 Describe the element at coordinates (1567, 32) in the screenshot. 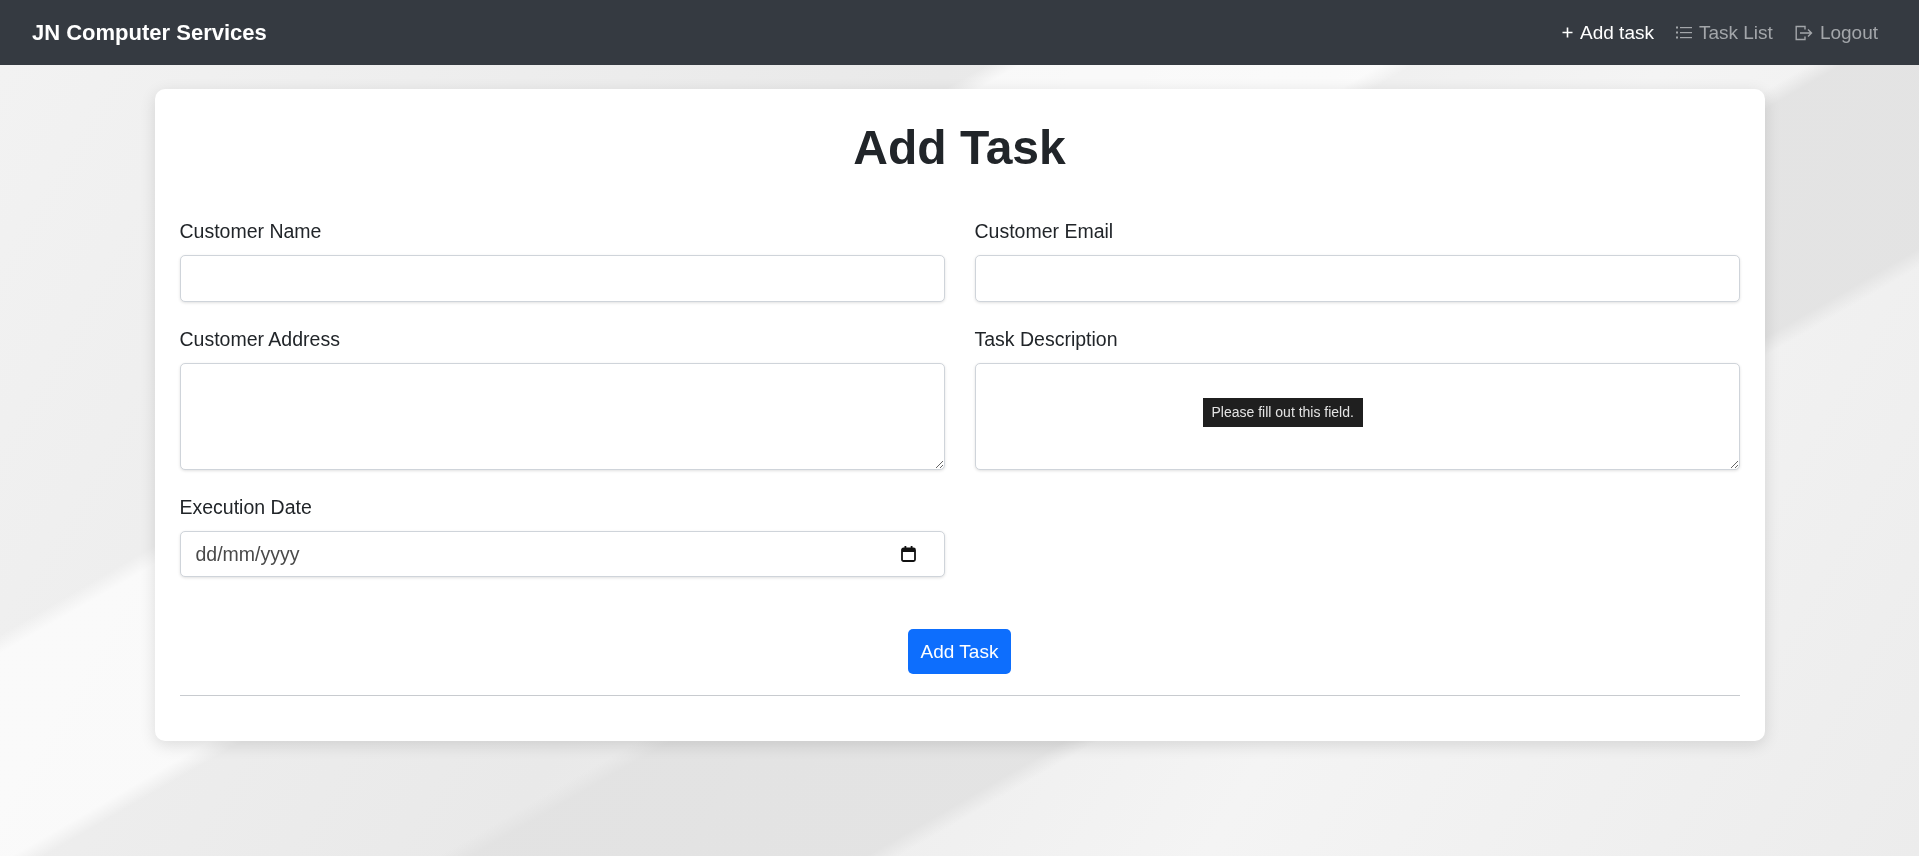

I see `plus-icon` at that location.